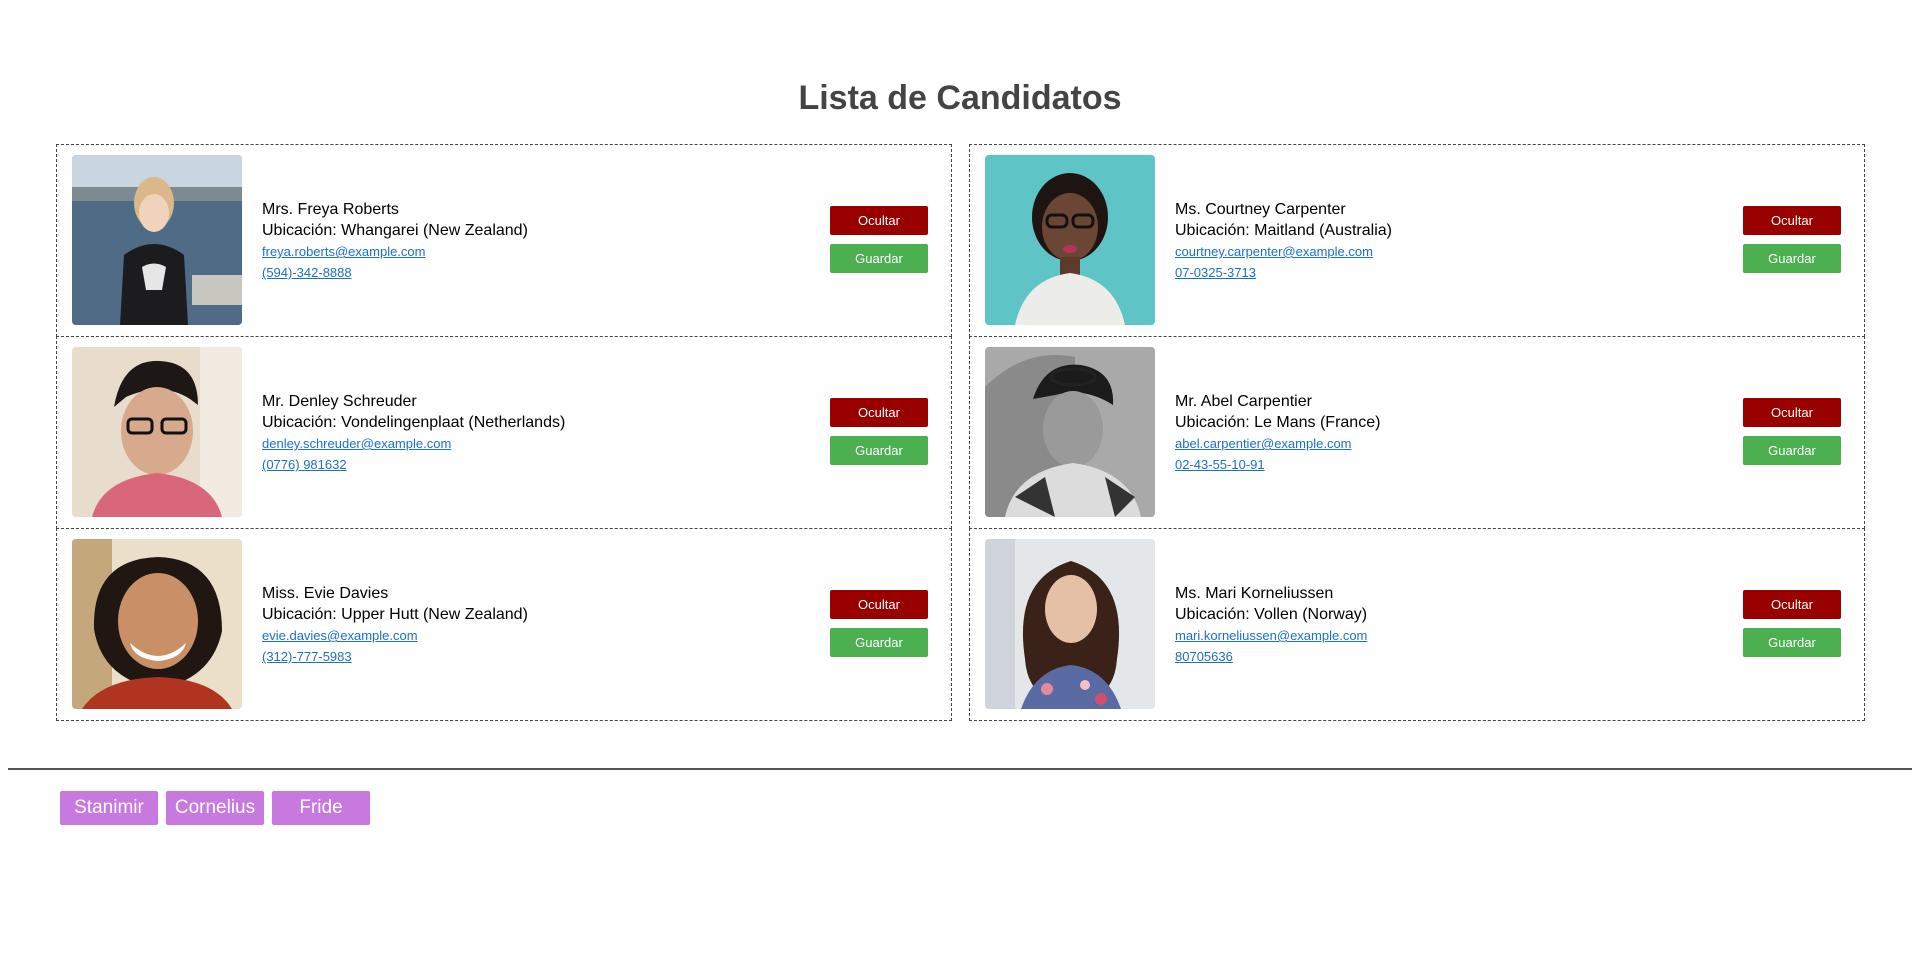  I want to click on candidate-name: Miss. Evie Davies, so click(325, 593).